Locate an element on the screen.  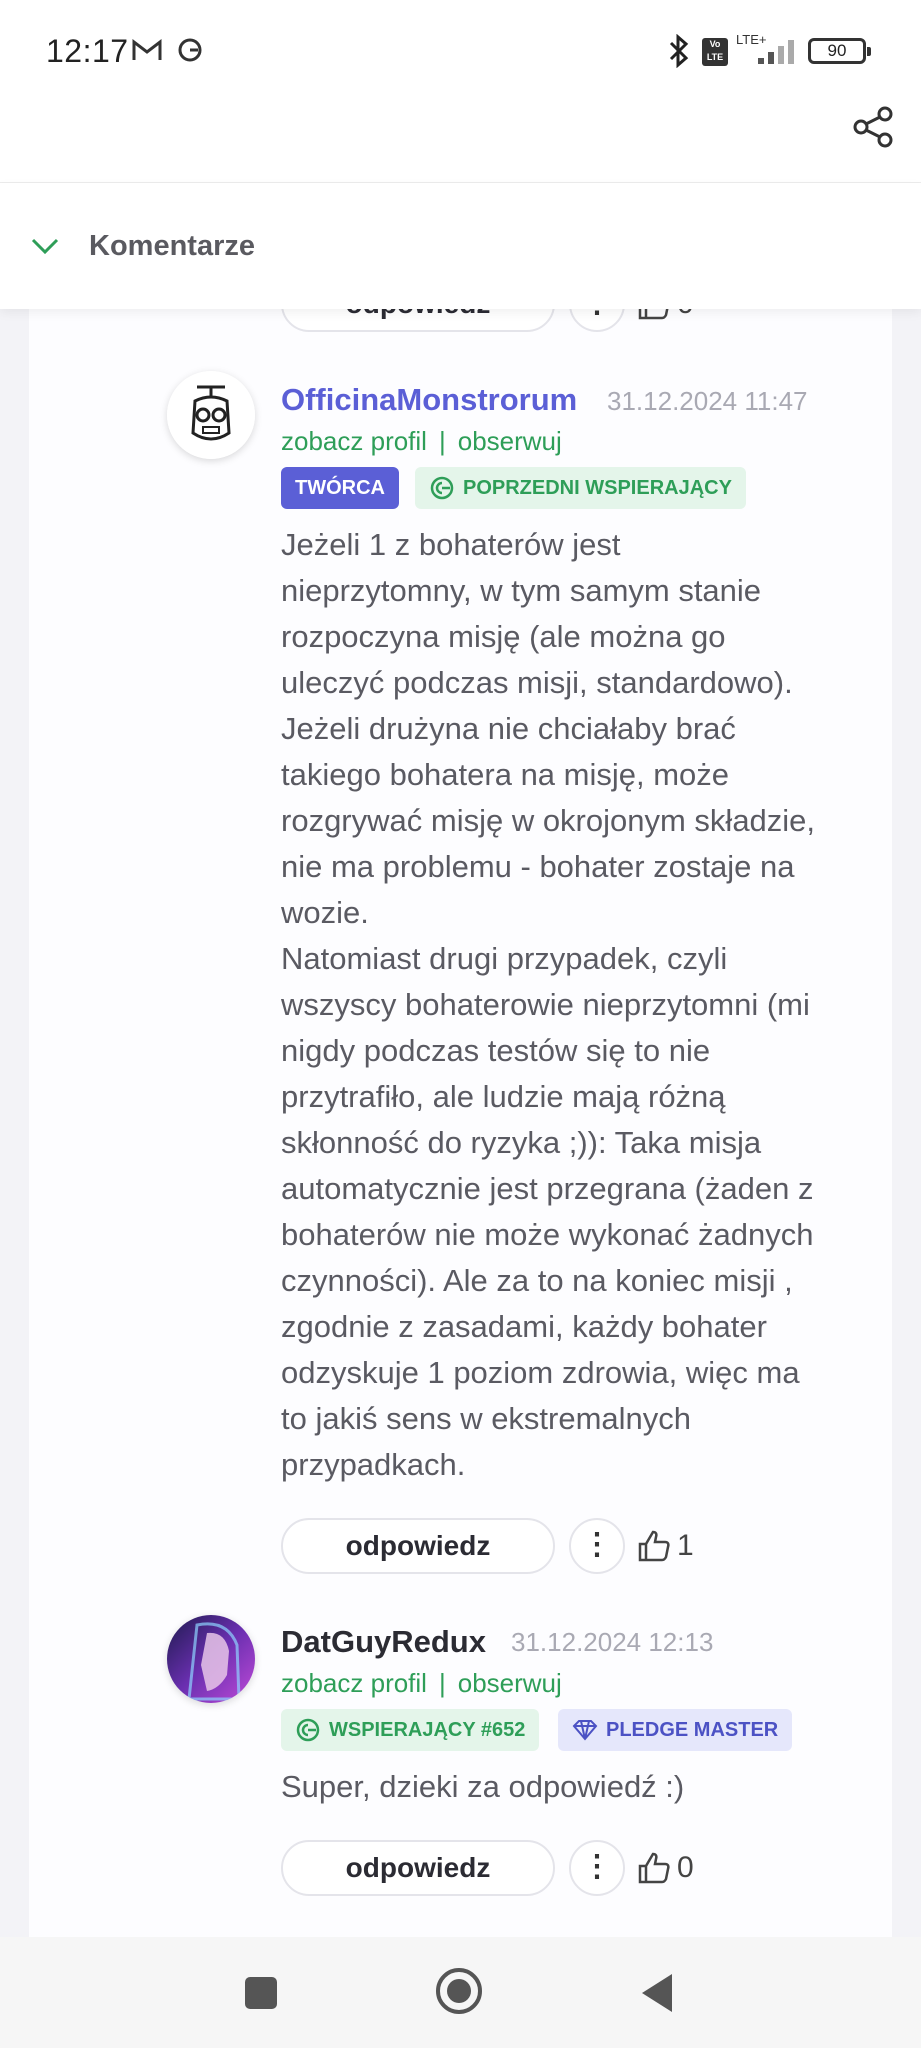
like-button: 1 is located at coordinates (665, 1546).